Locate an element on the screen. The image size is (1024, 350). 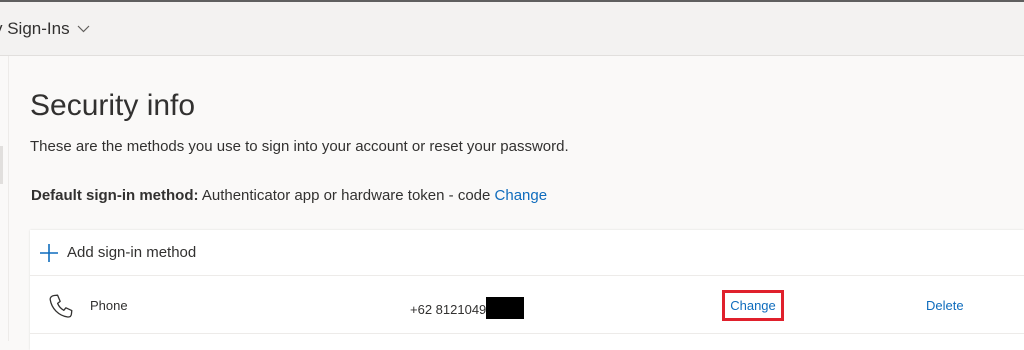
method-value: +62 8121049 is located at coordinates (467, 308).